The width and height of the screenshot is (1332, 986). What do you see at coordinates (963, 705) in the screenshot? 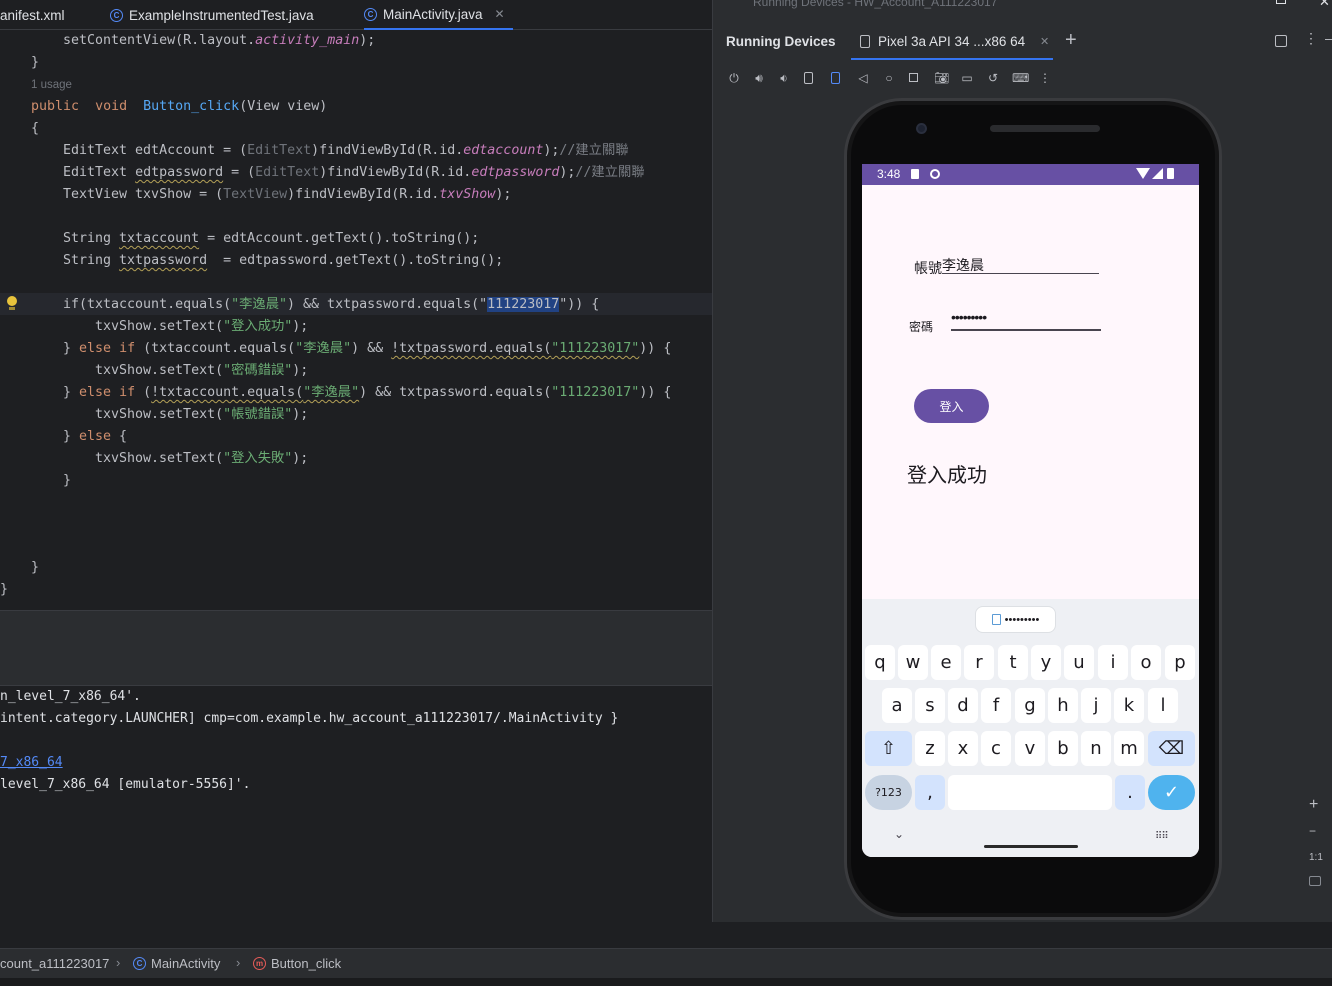
I see `key-d: d` at bounding box center [963, 705].